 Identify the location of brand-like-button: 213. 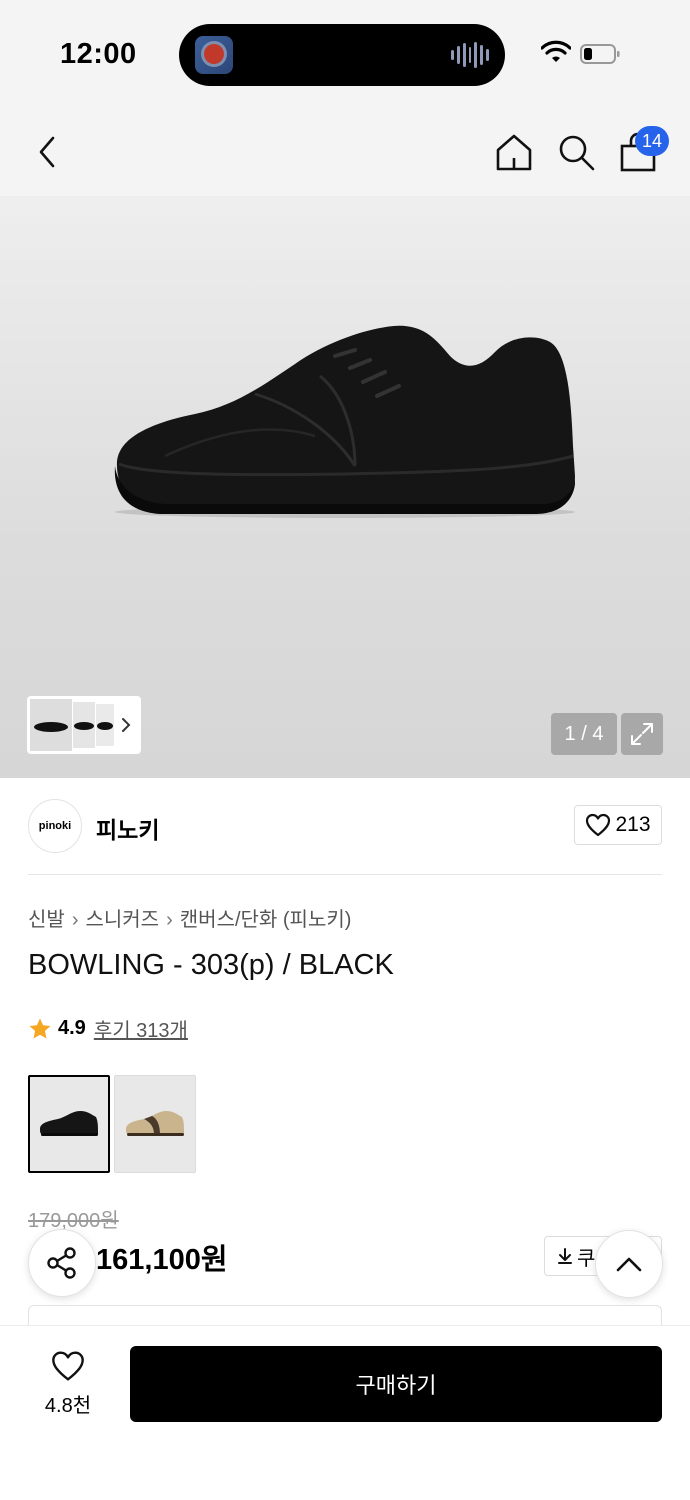
(618, 825).